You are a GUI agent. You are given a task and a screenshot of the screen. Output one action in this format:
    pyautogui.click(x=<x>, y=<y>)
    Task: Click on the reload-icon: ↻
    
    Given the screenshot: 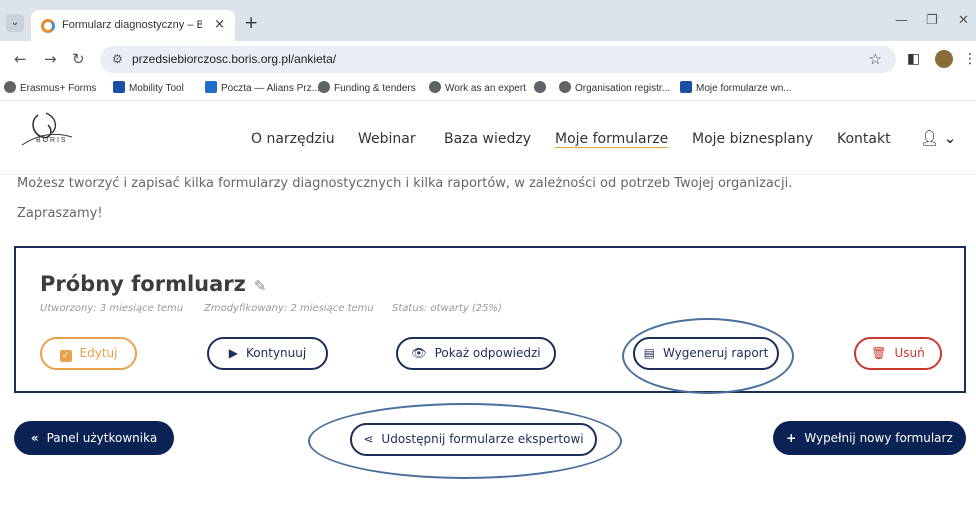 What is the action you would take?
    pyautogui.click(x=78, y=59)
    